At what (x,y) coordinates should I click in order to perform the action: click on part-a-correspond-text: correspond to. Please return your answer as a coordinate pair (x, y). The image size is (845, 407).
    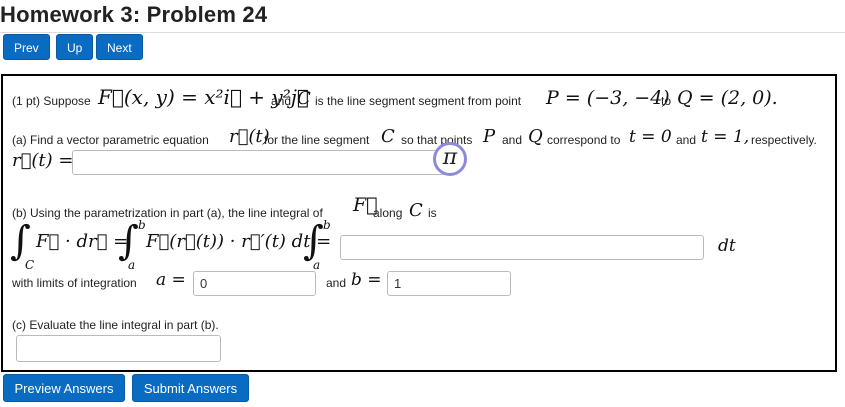
    Looking at the image, I should click on (584, 140).